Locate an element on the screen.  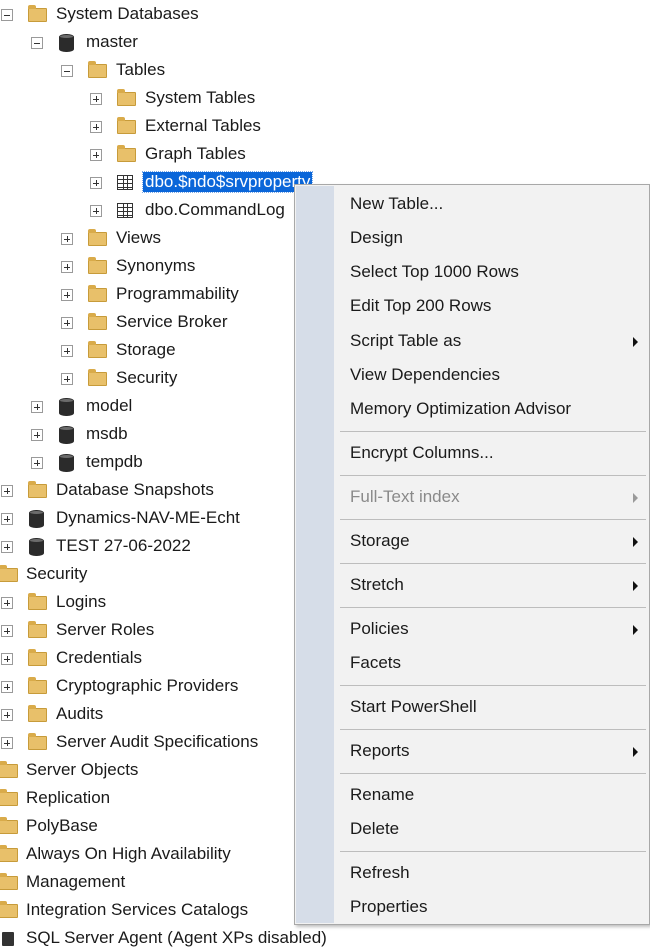
menu-item-refresh: Refresh is located at coordinates (491, 873).